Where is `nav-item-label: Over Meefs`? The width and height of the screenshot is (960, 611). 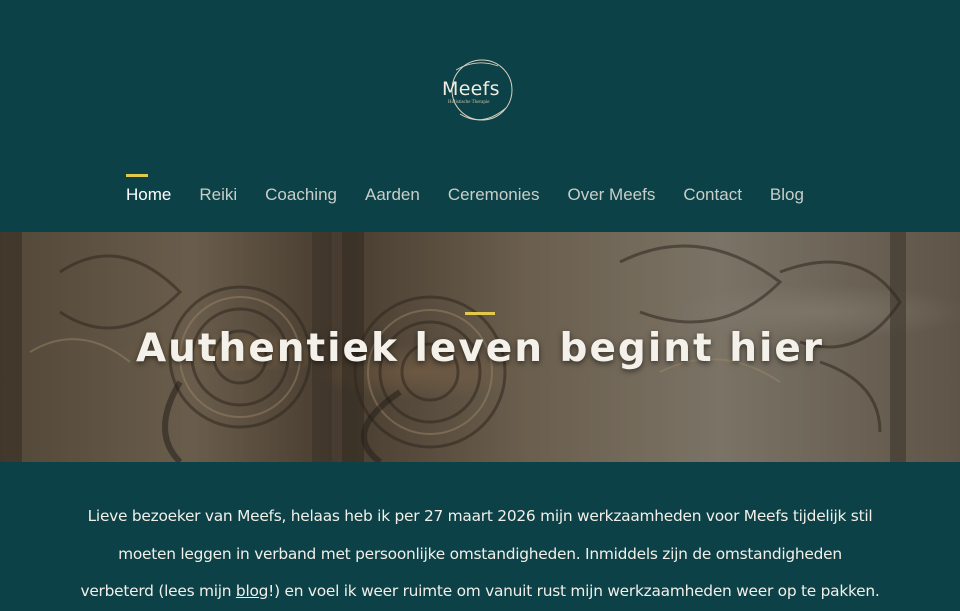 nav-item-label: Over Meefs is located at coordinates (611, 194).